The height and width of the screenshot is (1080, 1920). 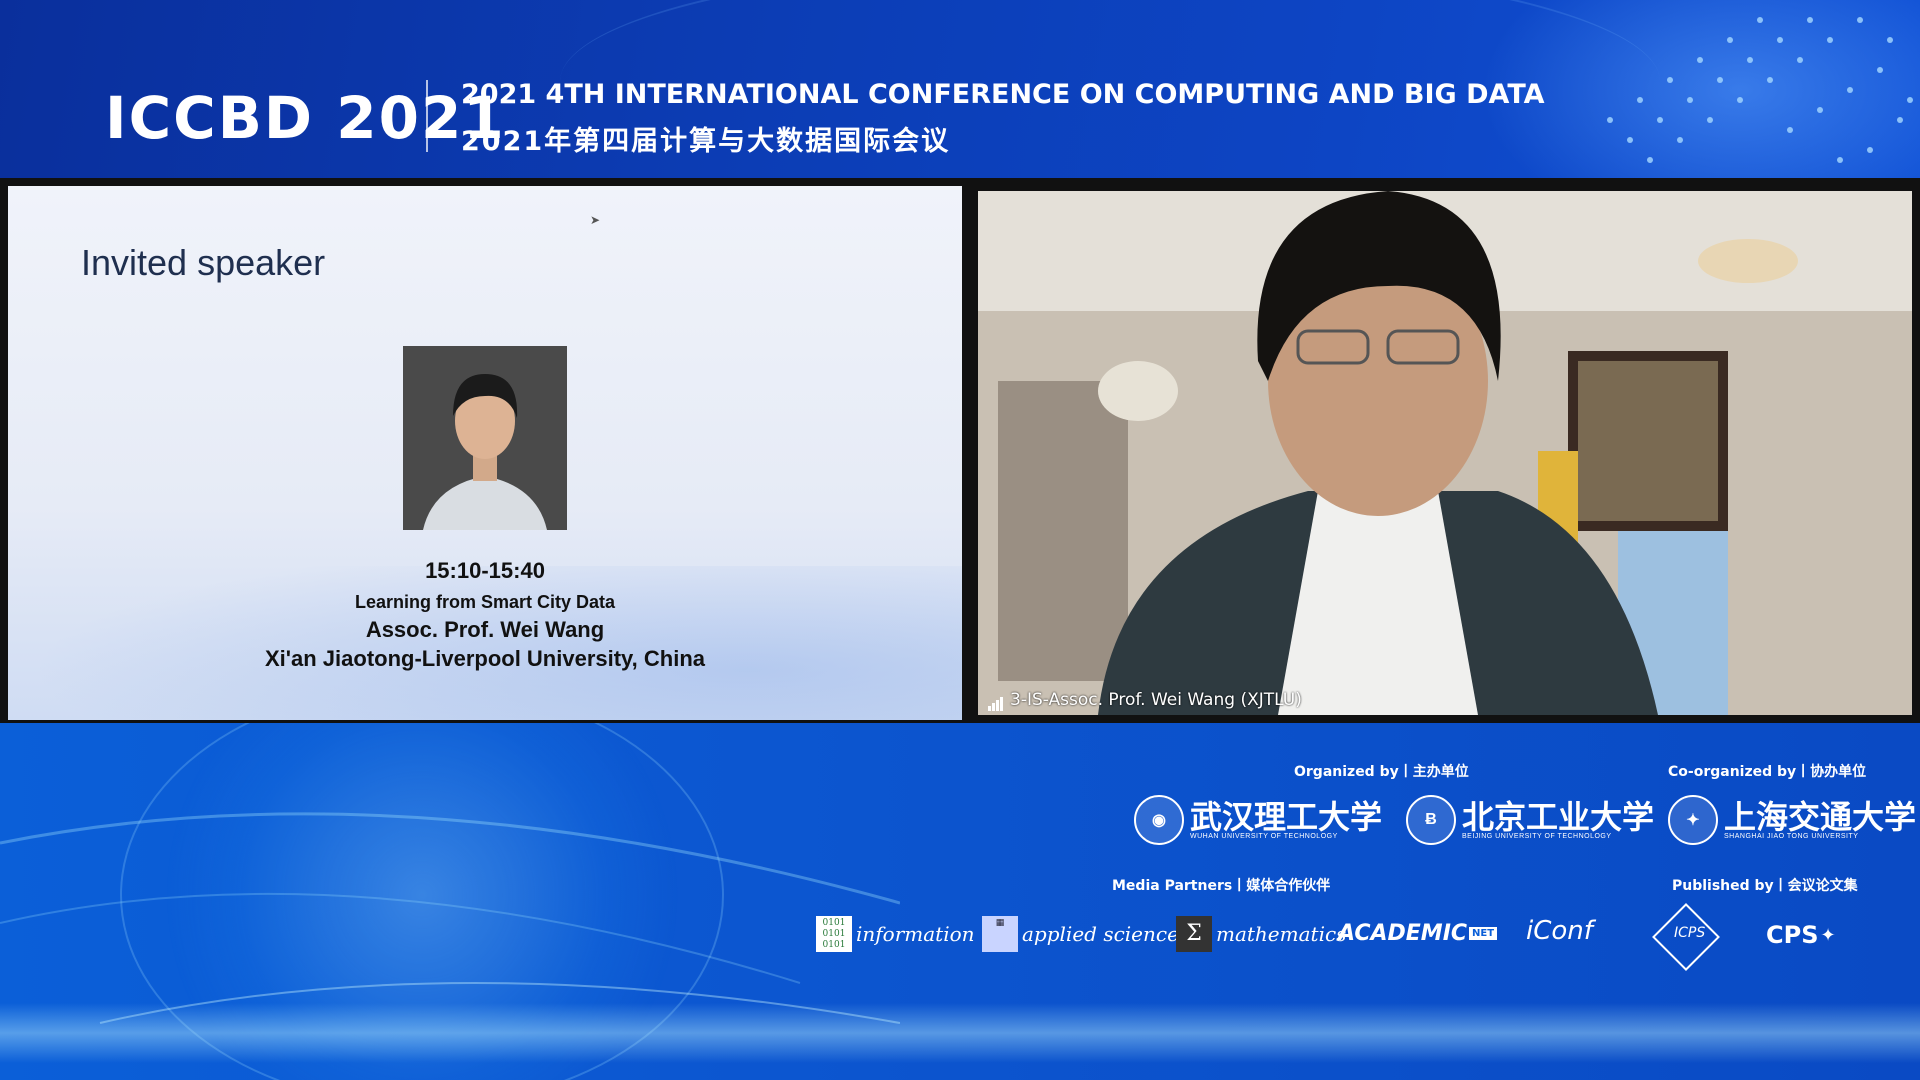 I want to click on slide-heading: Invited speaker, so click(x=203, y=262).